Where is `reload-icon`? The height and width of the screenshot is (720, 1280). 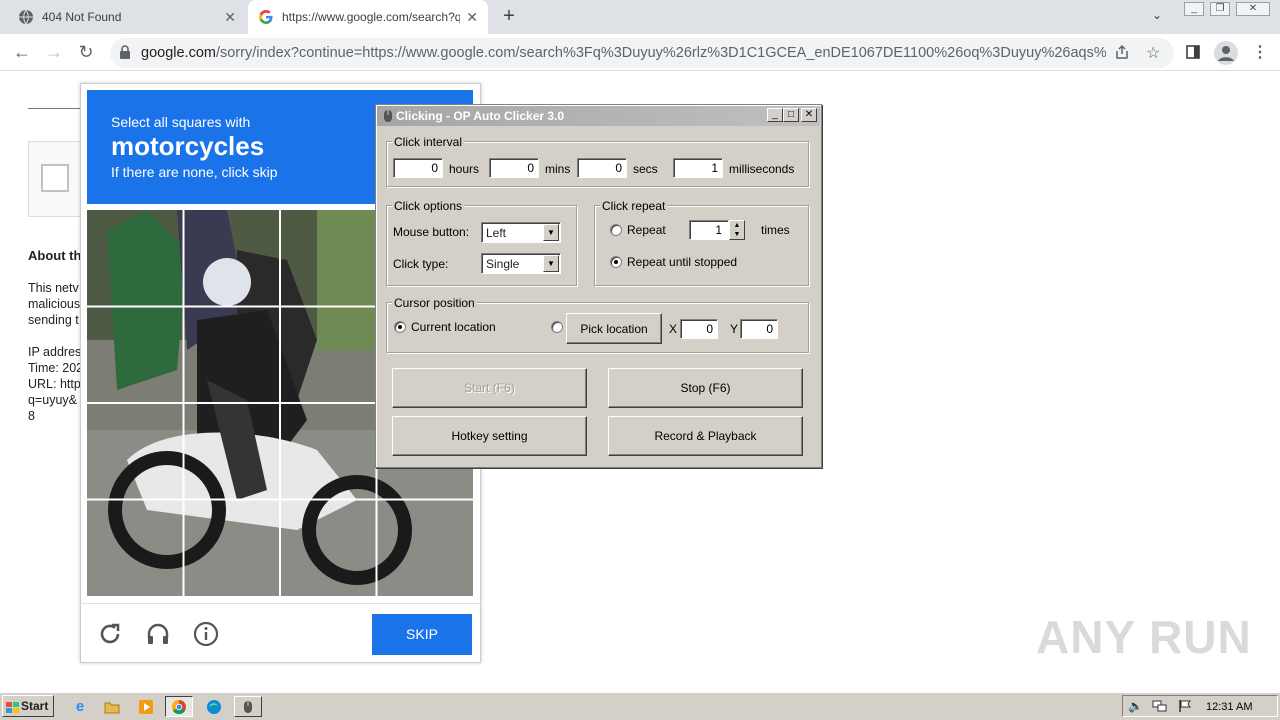 reload-icon is located at coordinates (110, 634).